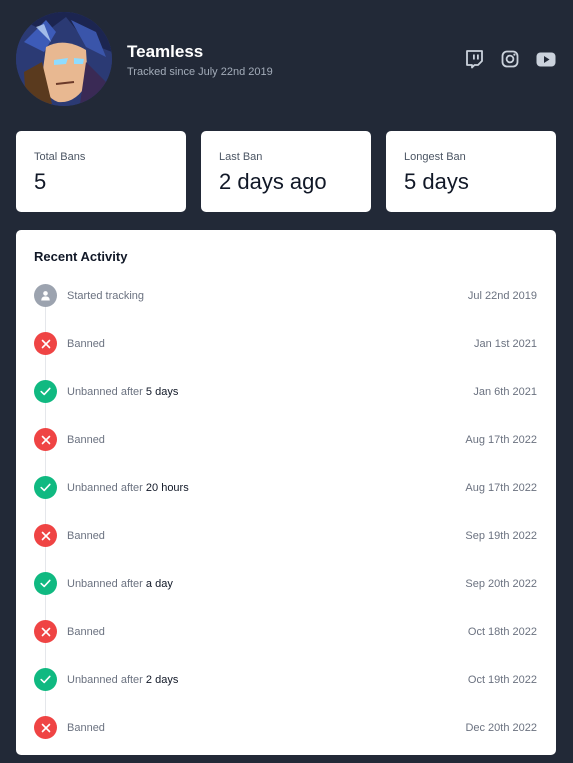 This screenshot has height=763, width=573. What do you see at coordinates (286, 739) in the screenshot?
I see `activity-event-banned: Banned Dec 20th 2022` at bounding box center [286, 739].